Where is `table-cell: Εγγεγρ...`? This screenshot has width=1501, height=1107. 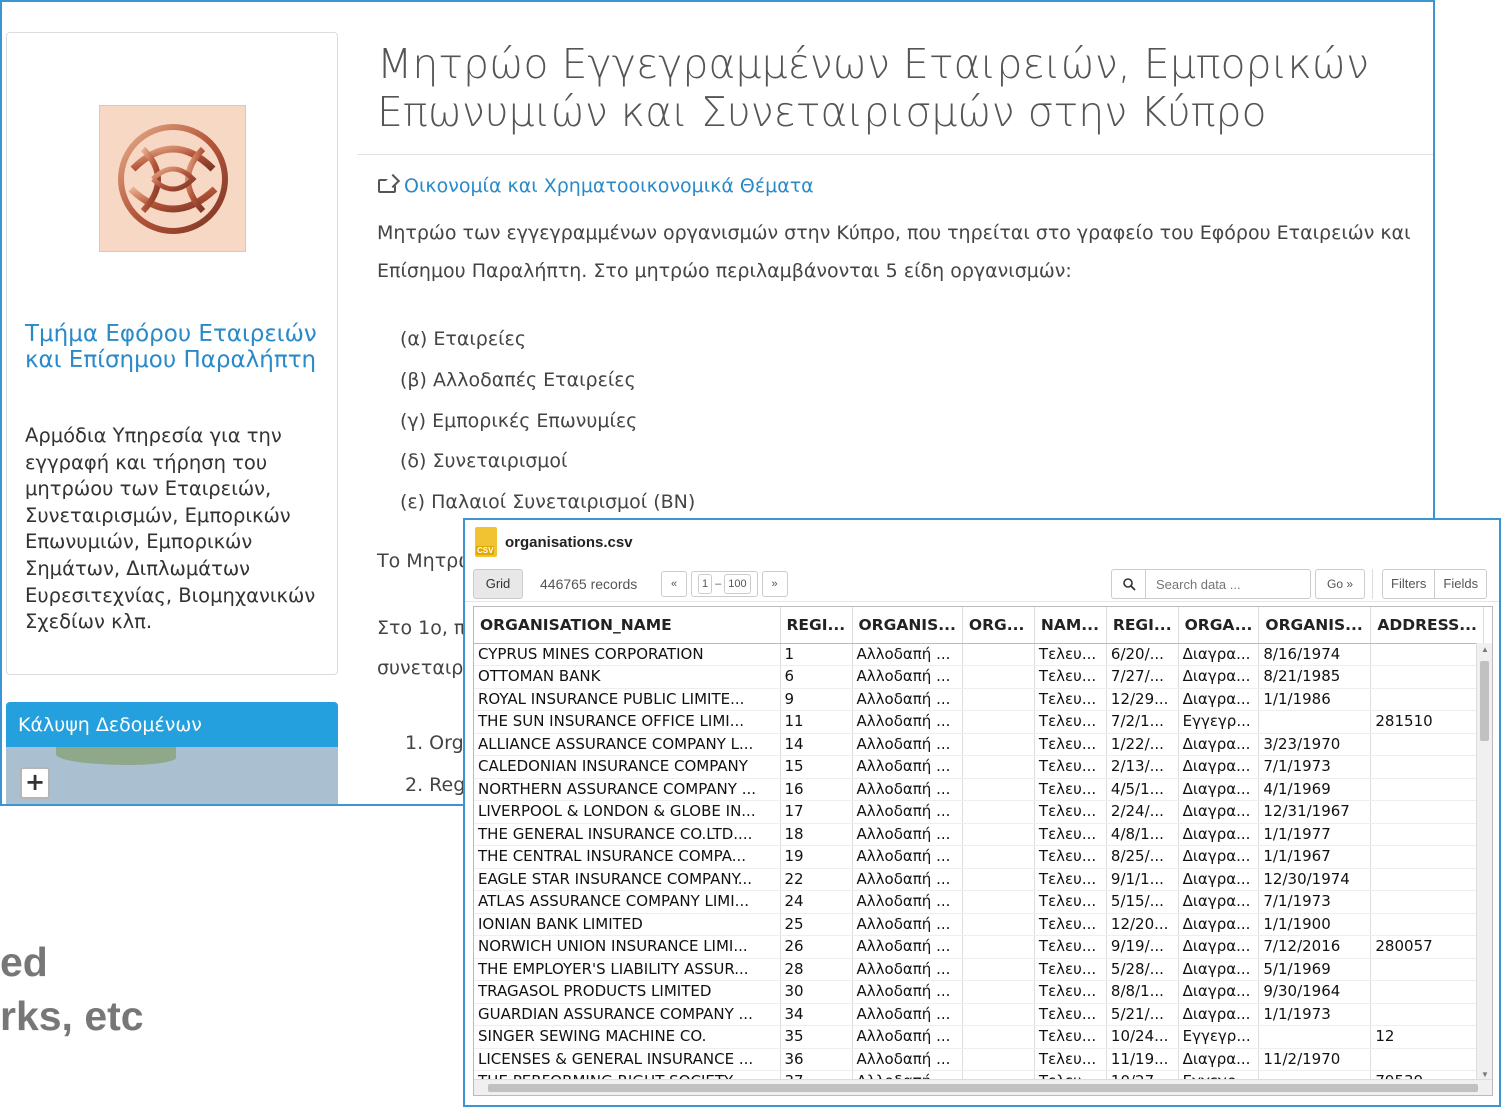
table-cell: Εγγεγρ... is located at coordinates (1219, 1037).